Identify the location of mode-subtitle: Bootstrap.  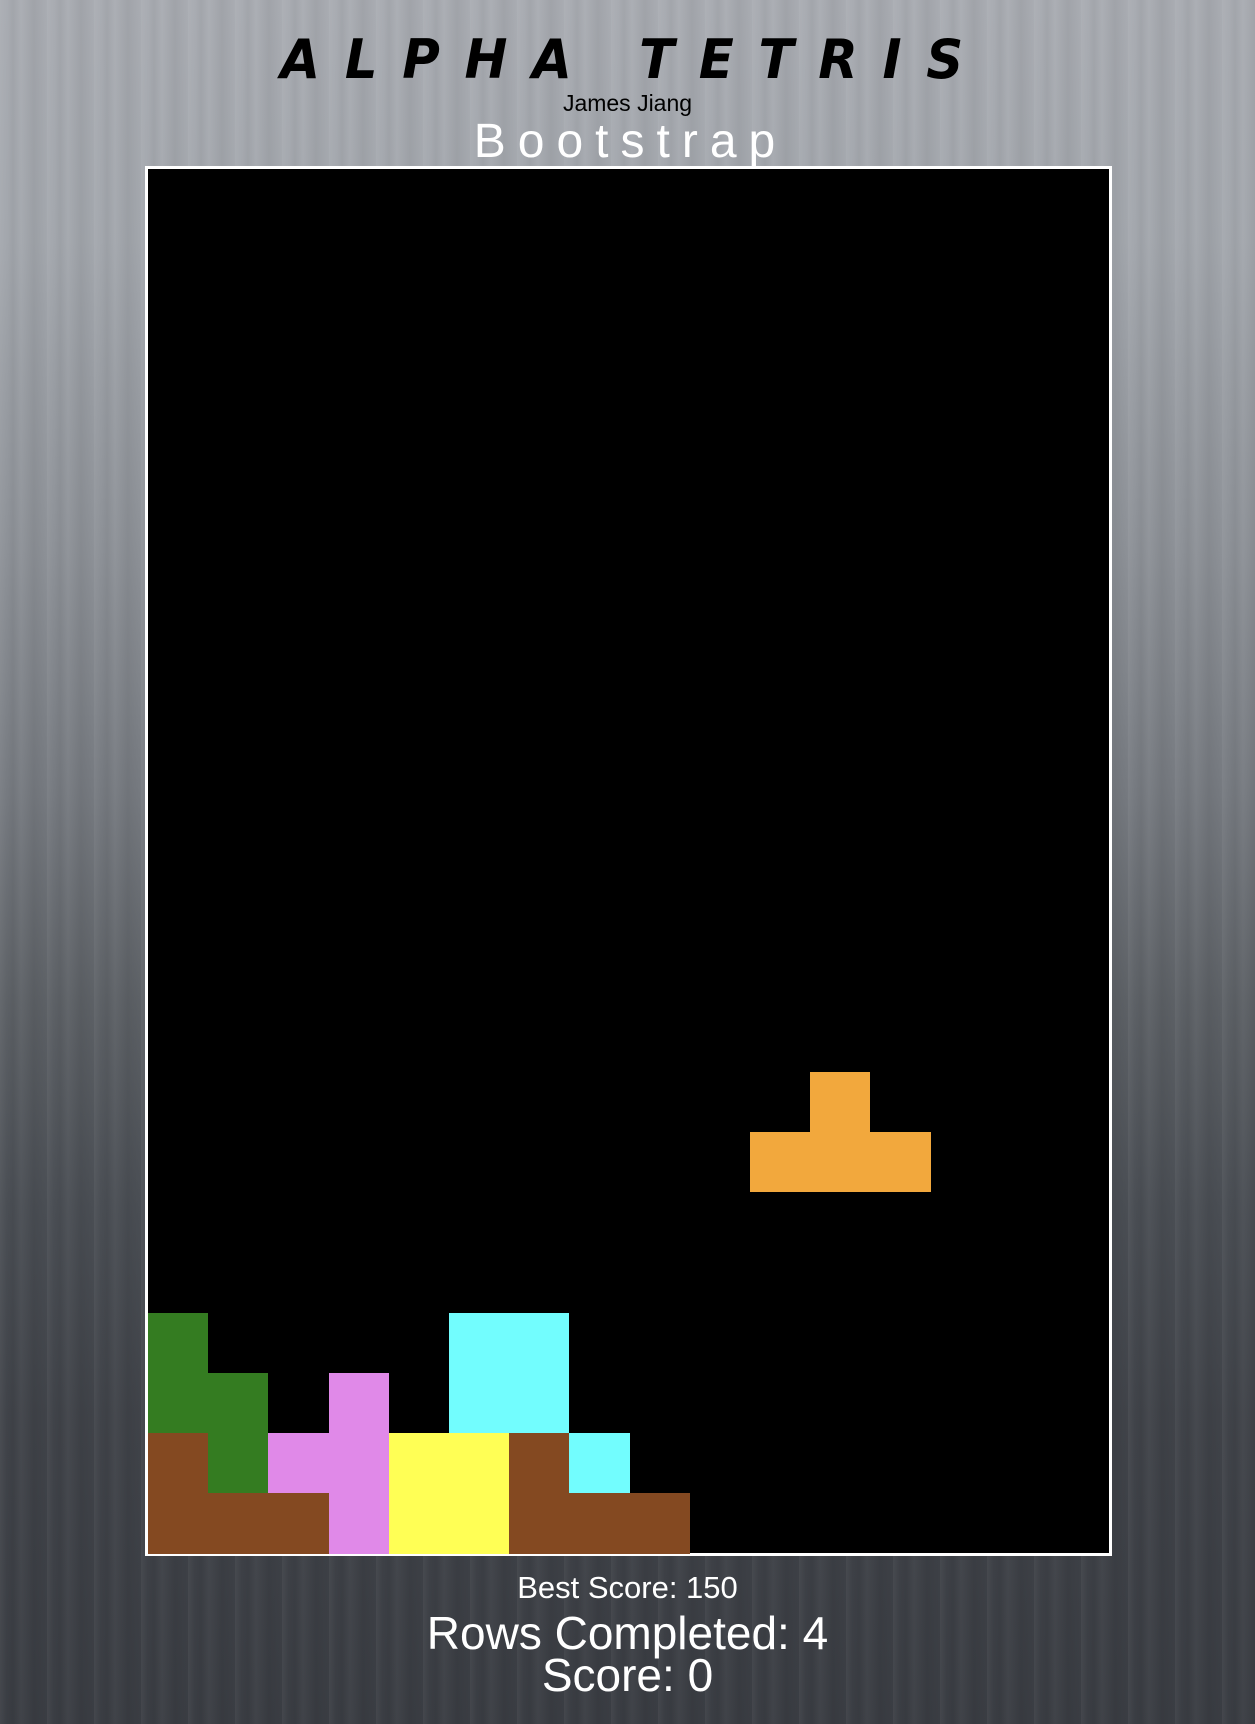
(630, 141).